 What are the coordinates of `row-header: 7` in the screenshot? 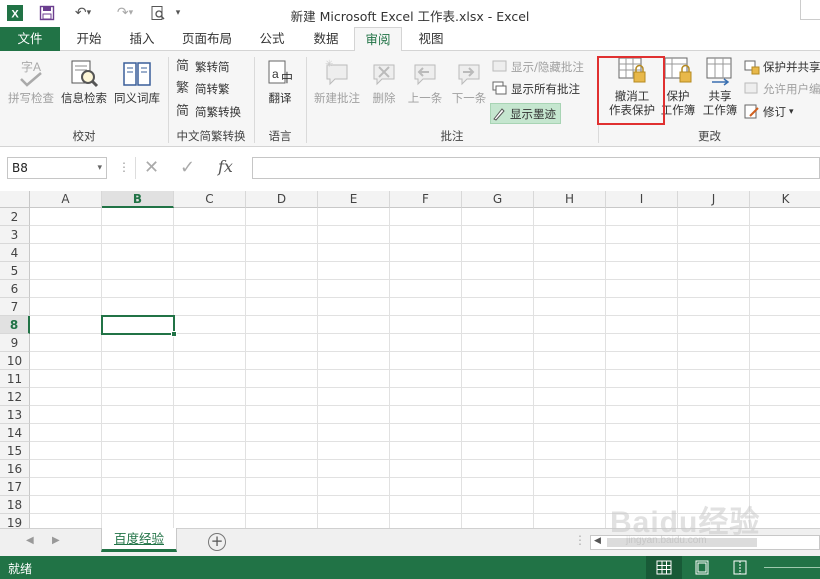 It's located at (15, 307).